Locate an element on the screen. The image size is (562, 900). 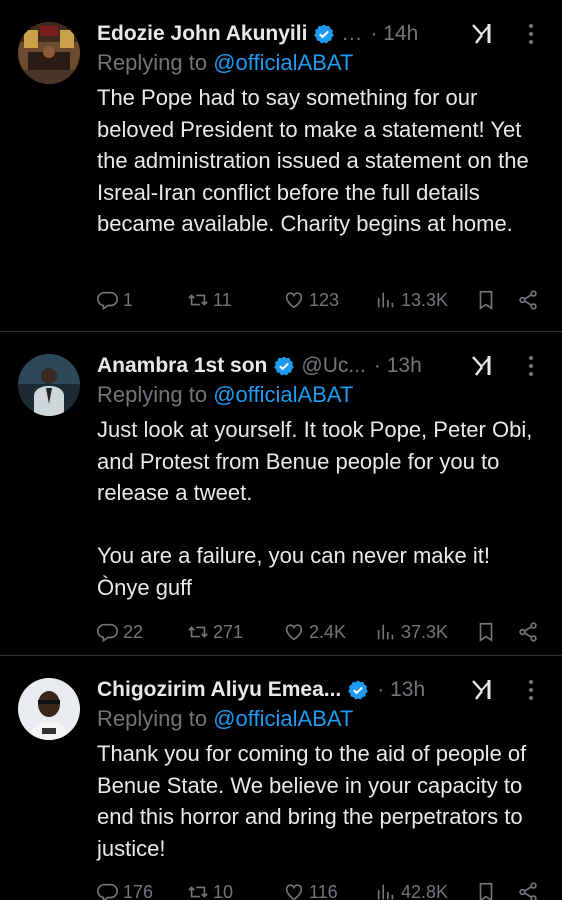
tweet-actions: 22 271 2.4K 37.3K is located at coordinates (320, 632).